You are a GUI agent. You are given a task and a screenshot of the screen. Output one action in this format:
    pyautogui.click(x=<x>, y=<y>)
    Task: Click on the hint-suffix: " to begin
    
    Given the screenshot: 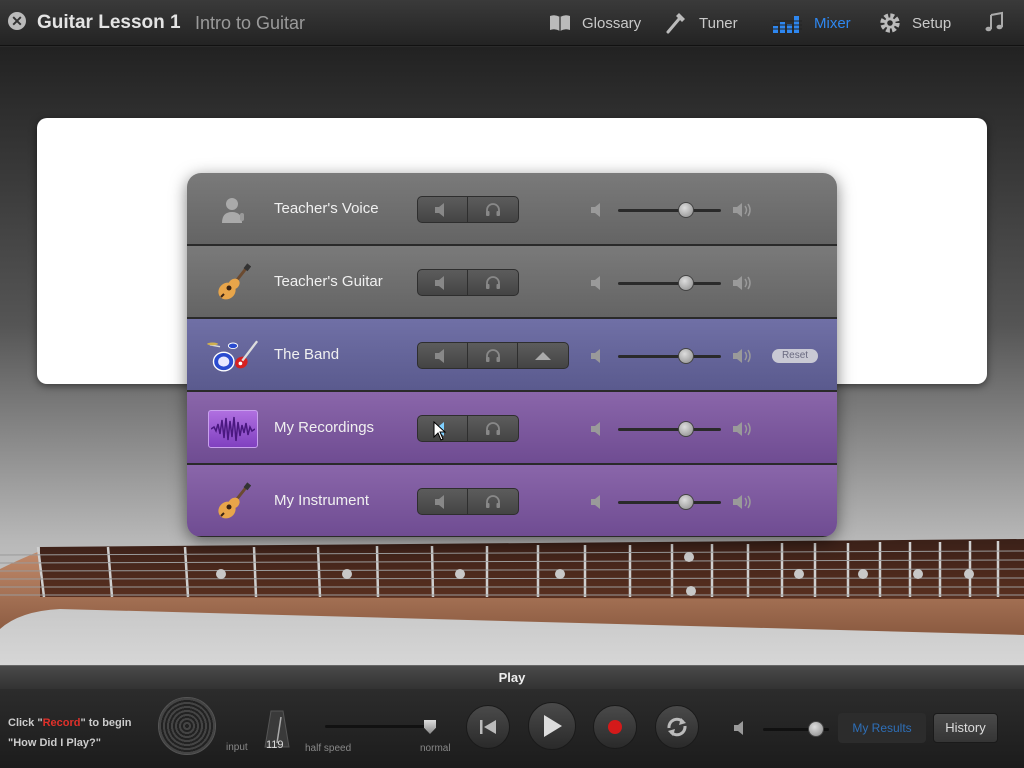 What is the action you would take?
    pyautogui.click(x=106, y=723)
    